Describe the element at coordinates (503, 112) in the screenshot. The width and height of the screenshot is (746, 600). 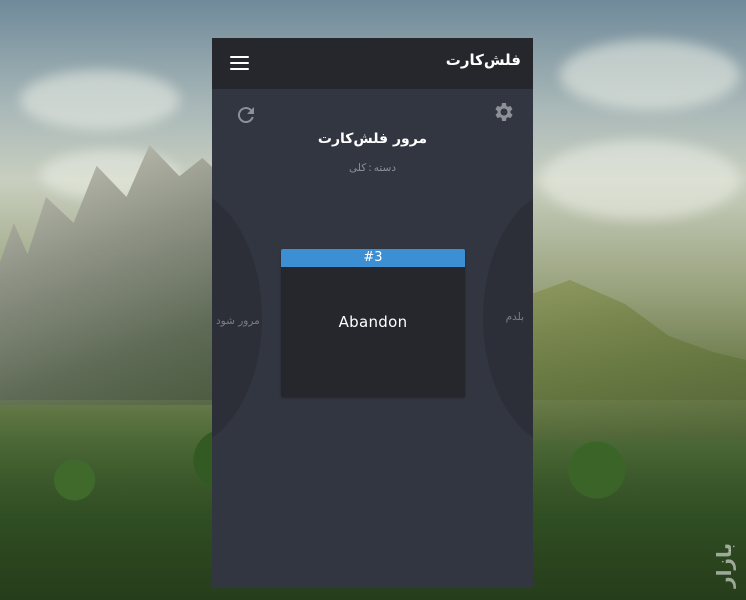
I see `gear-icon` at that location.